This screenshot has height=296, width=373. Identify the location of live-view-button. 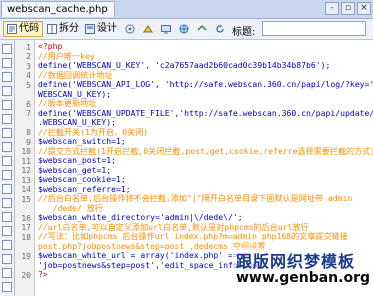
(130, 29).